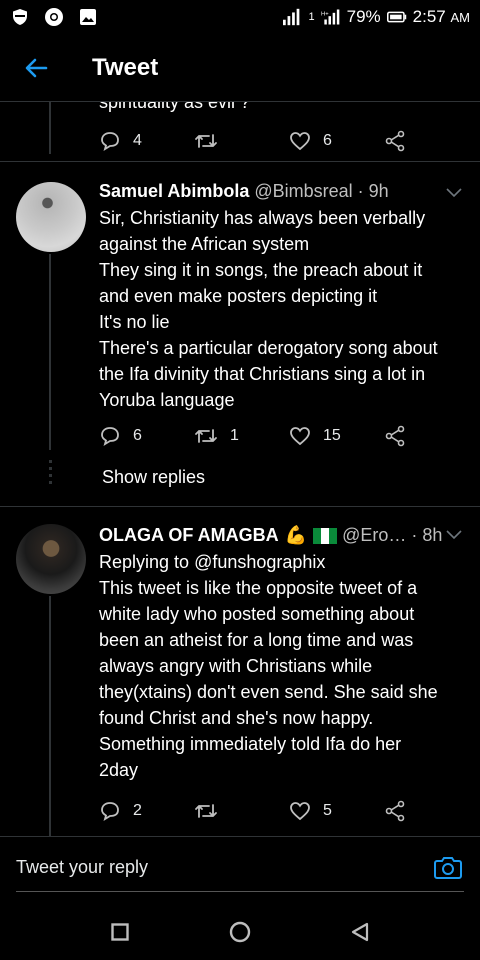 This screenshot has width=480, height=960. I want to click on reply-button: 2, so click(146, 811).